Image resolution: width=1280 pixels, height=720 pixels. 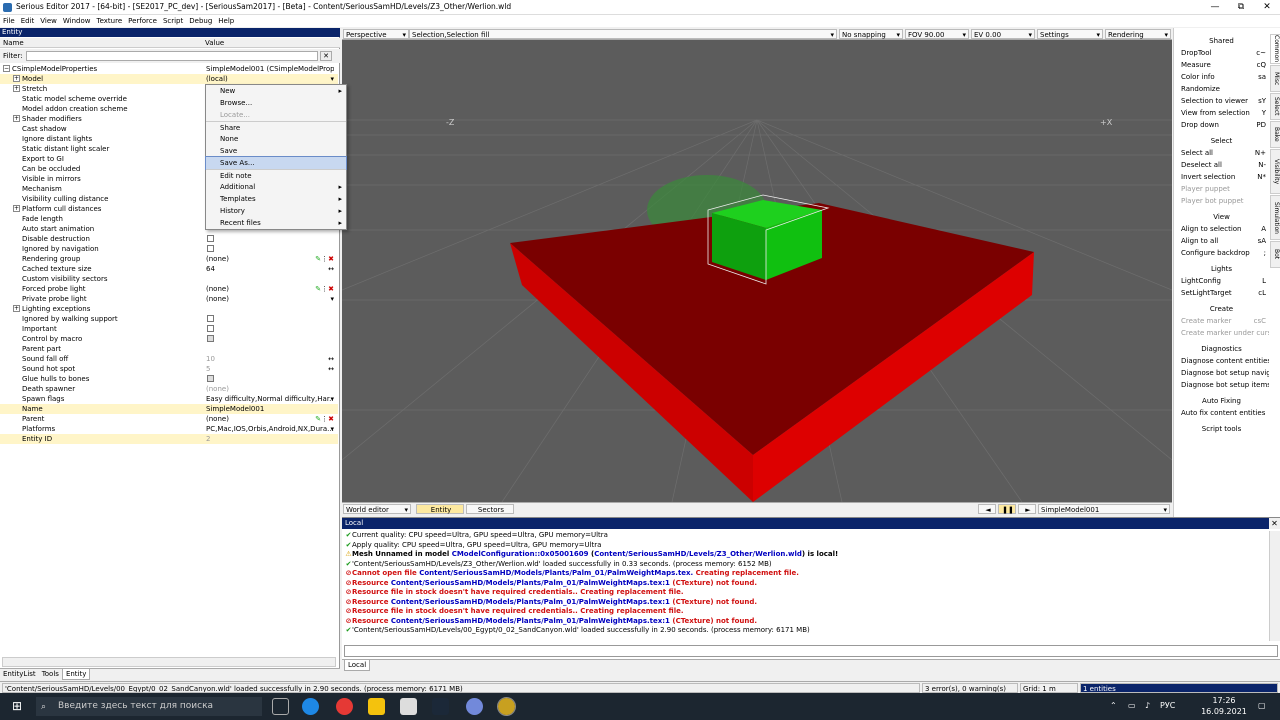 I want to click on fov-dropdown: FOV 90.00 ▾, so click(x=937, y=34).